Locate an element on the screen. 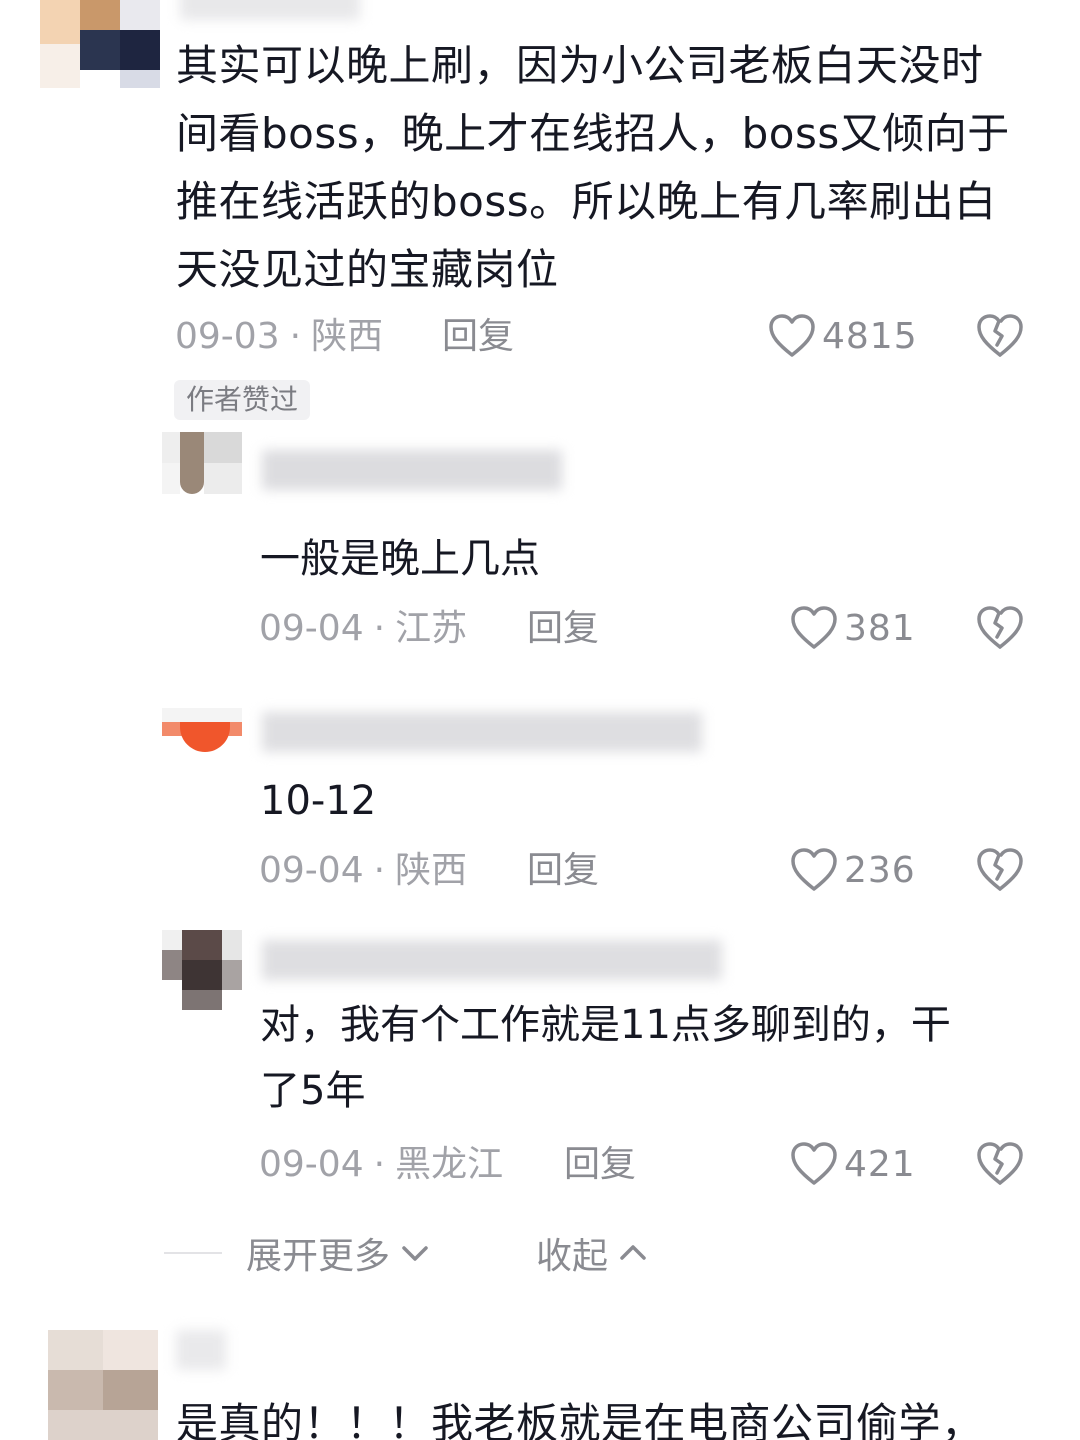 This screenshot has height=1440, width=1080. comment-text: 是真的！！！我老板就是在电商公司偷学， is located at coordinates (580, 1419).